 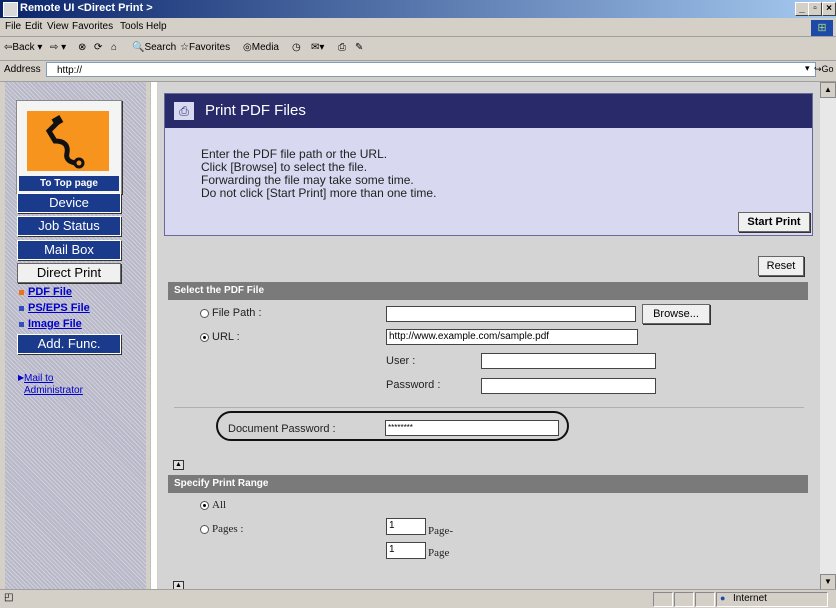 I want to click on minimize-button: _, so click(x=802, y=9).